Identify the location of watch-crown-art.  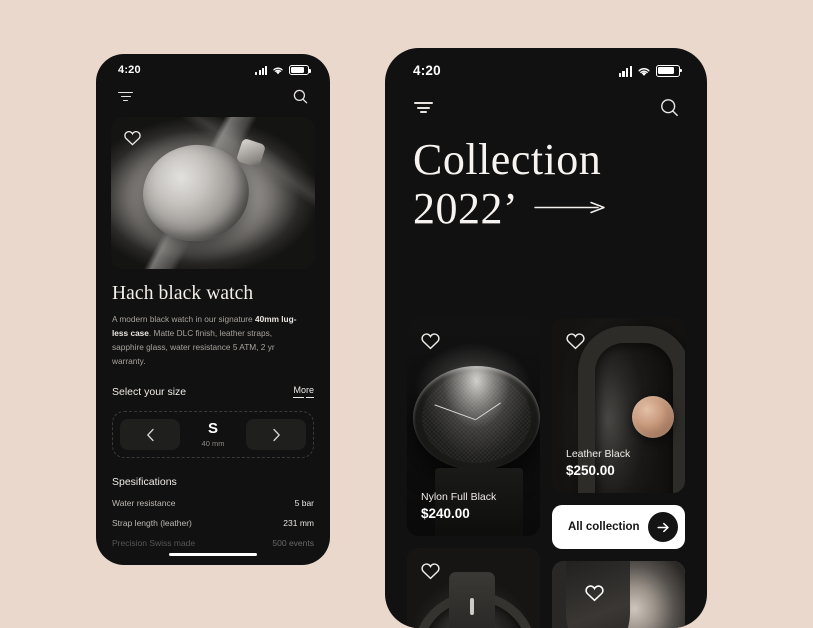
(251, 153).